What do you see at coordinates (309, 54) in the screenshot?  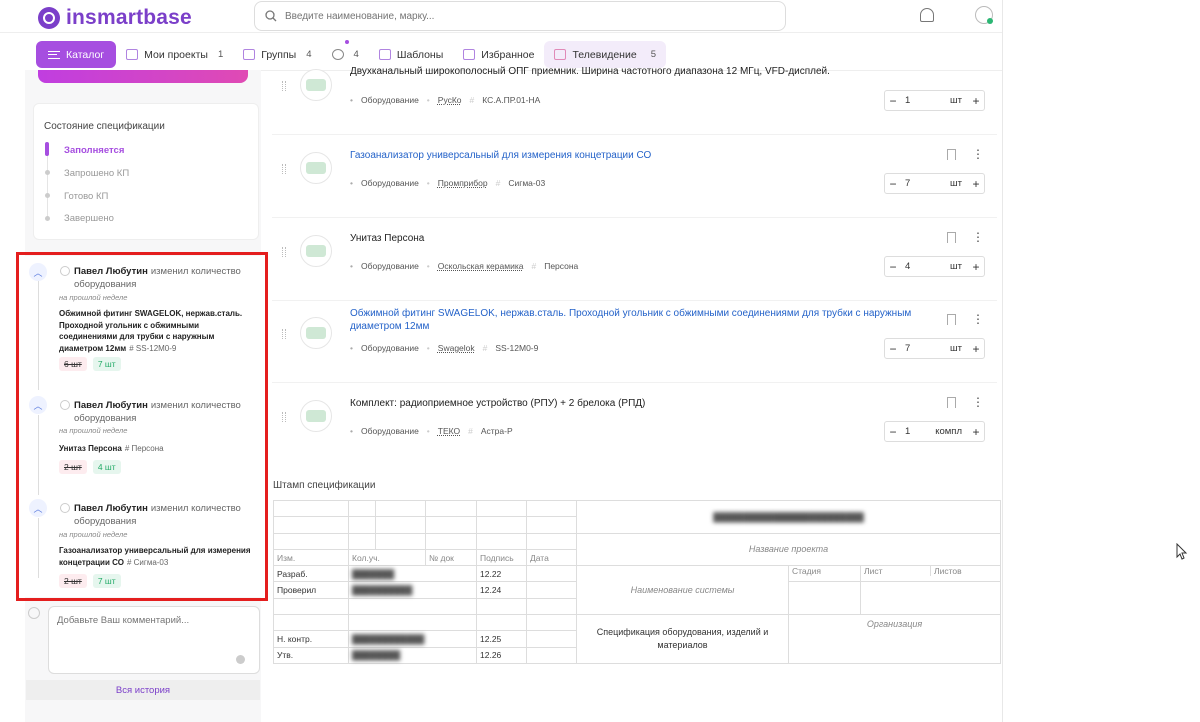 I see `nav-groups-count: 4` at bounding box center [309, 54].